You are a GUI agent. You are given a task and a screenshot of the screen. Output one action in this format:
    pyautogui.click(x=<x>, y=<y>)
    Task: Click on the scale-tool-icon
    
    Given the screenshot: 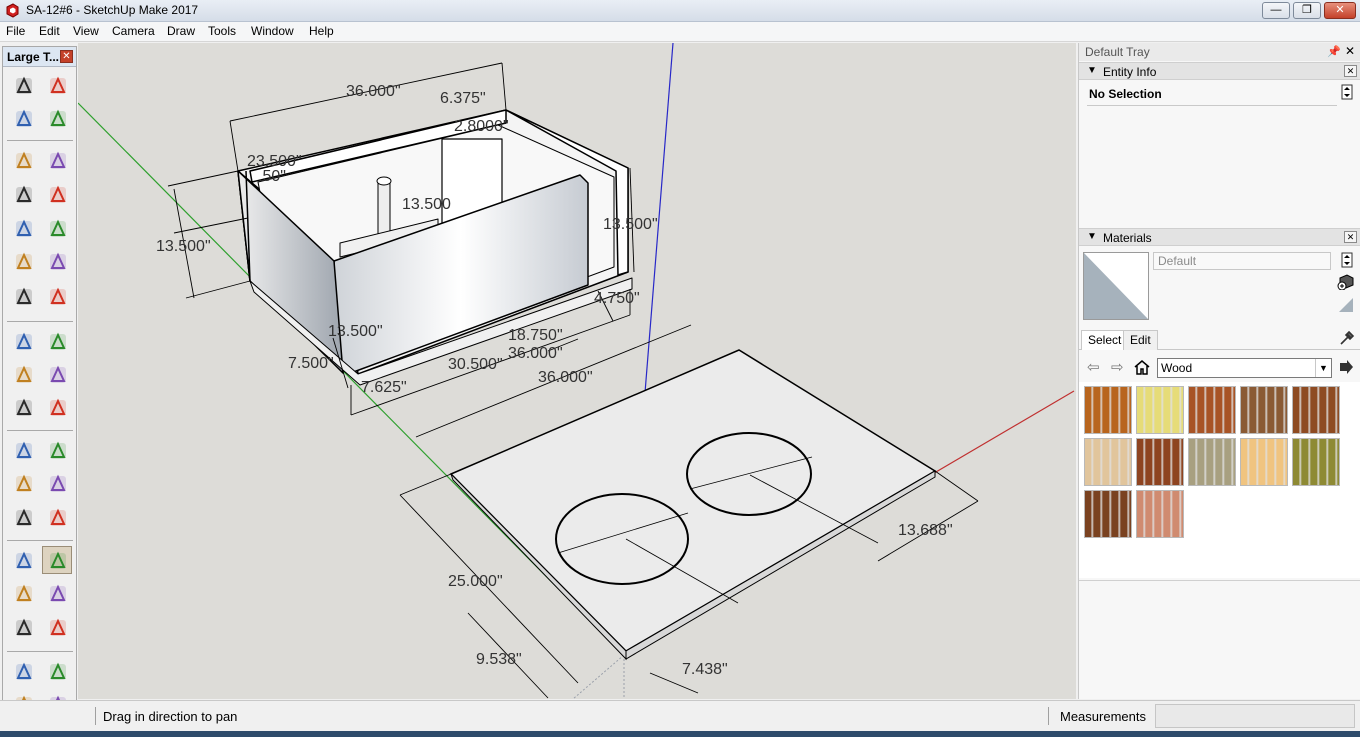 What is the action you would take?
    pyautogui.click(x=24, y=407)
    